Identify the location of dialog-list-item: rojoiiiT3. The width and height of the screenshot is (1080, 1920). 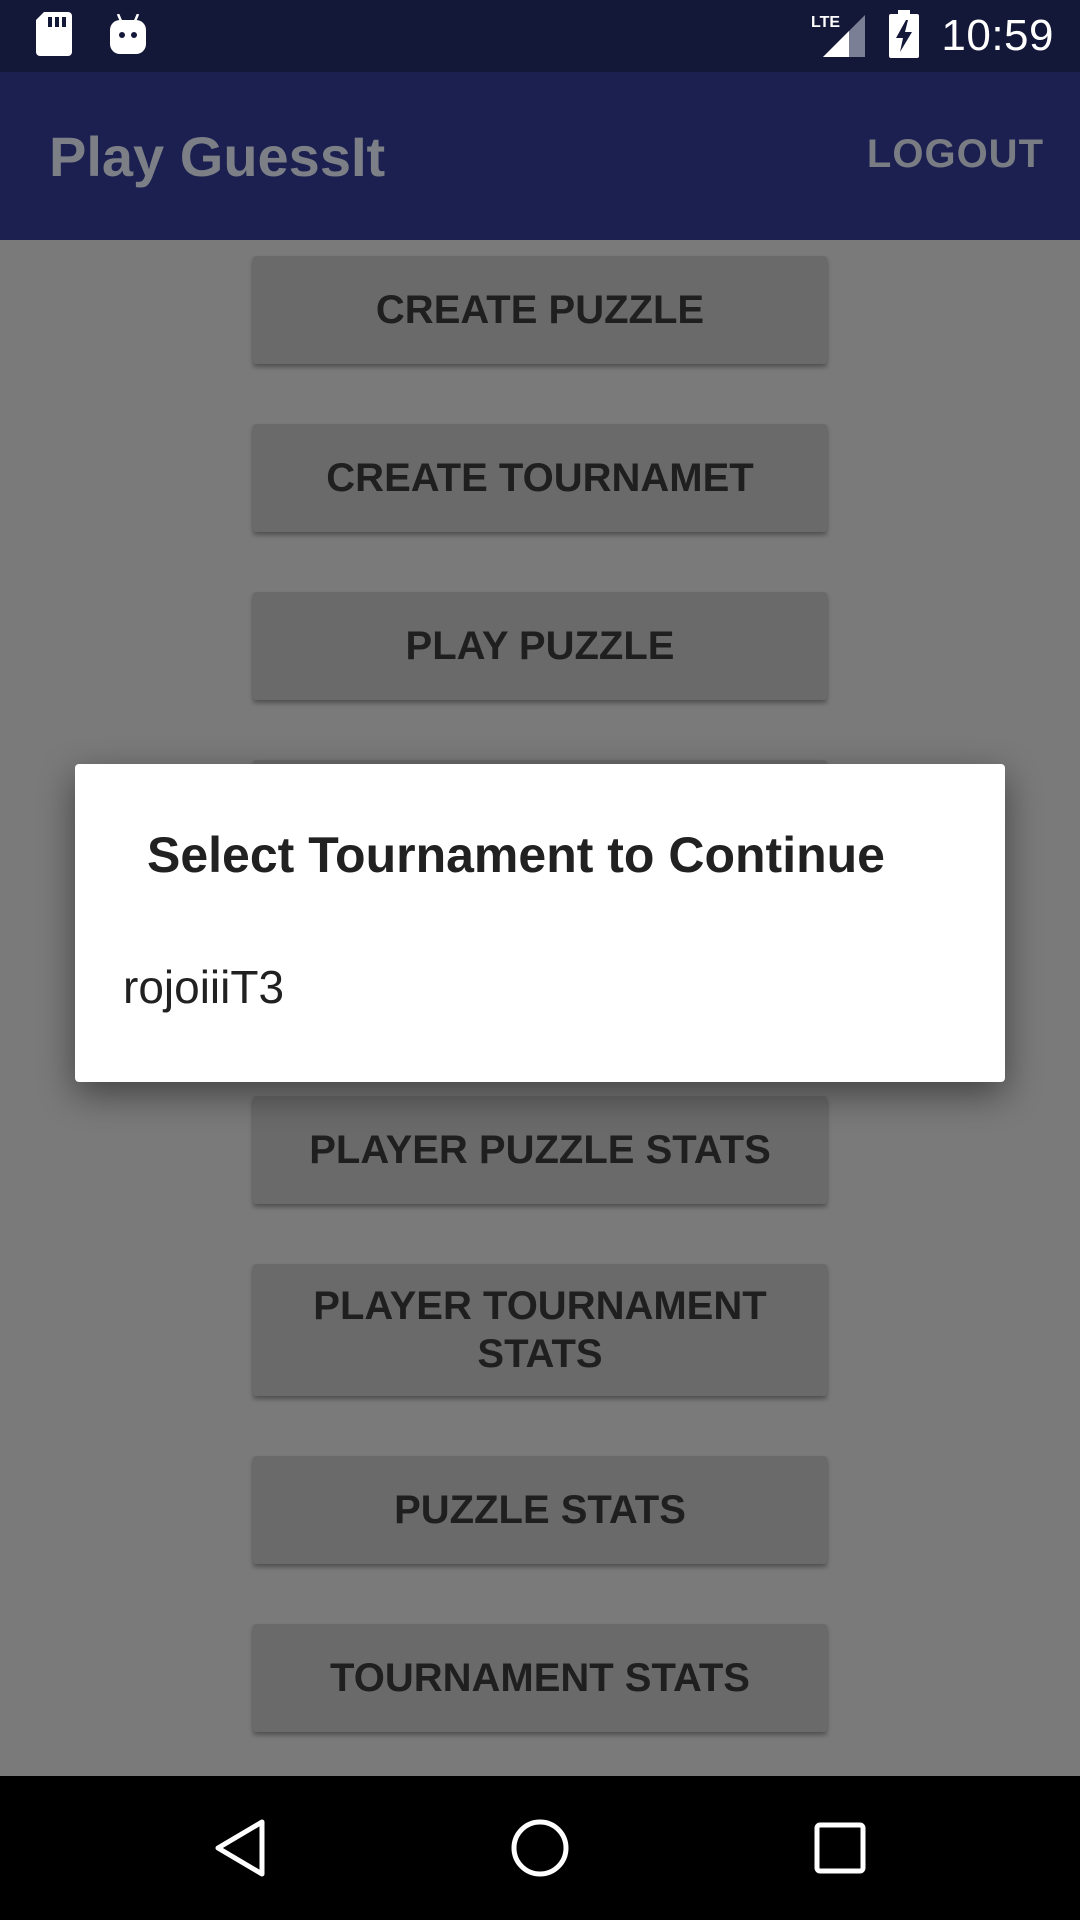
(203, 987).